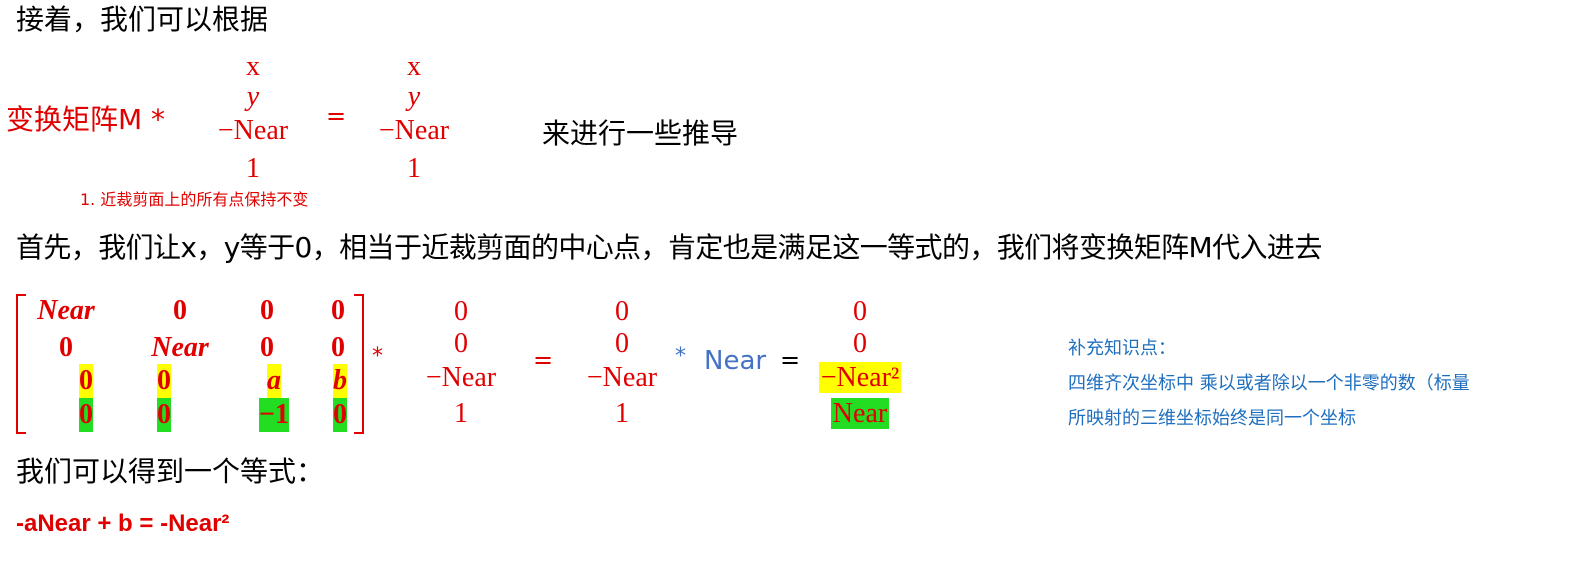 The height and width of the screenshot is (580, 1575). Describe the element at coordinates (640, 133) in the screenshot. I see `derivation-text: 来进行一些推导` at that location.